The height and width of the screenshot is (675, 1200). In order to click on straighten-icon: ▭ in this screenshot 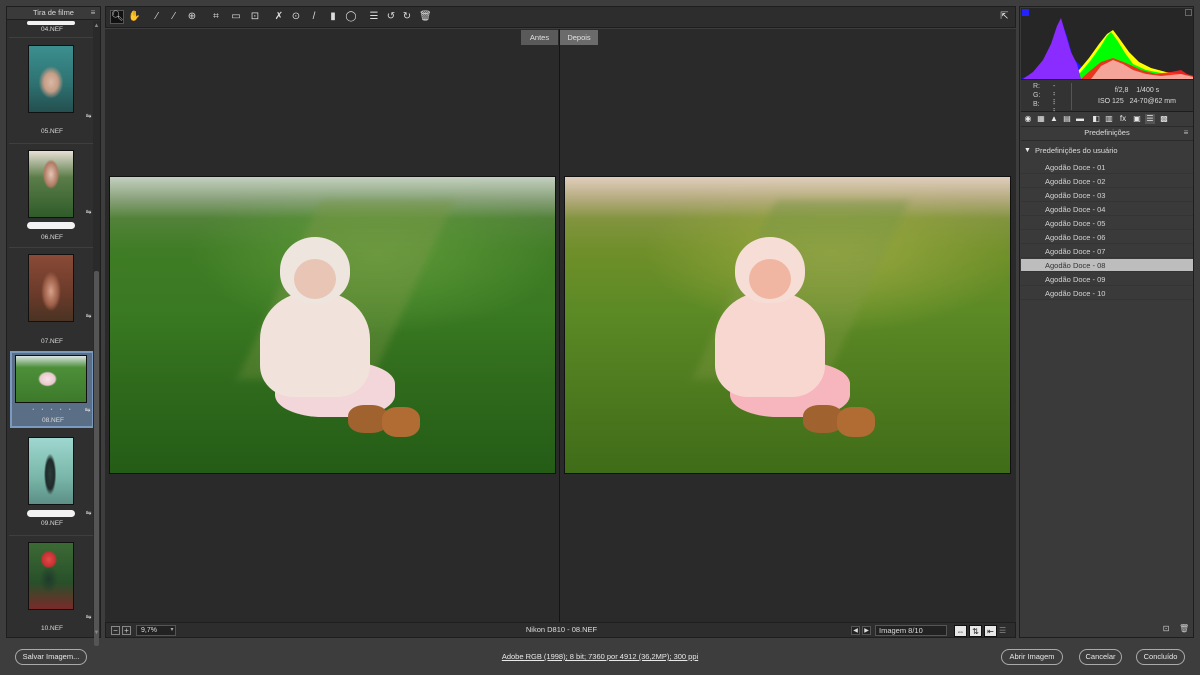, I will do `click(236, 17)`.